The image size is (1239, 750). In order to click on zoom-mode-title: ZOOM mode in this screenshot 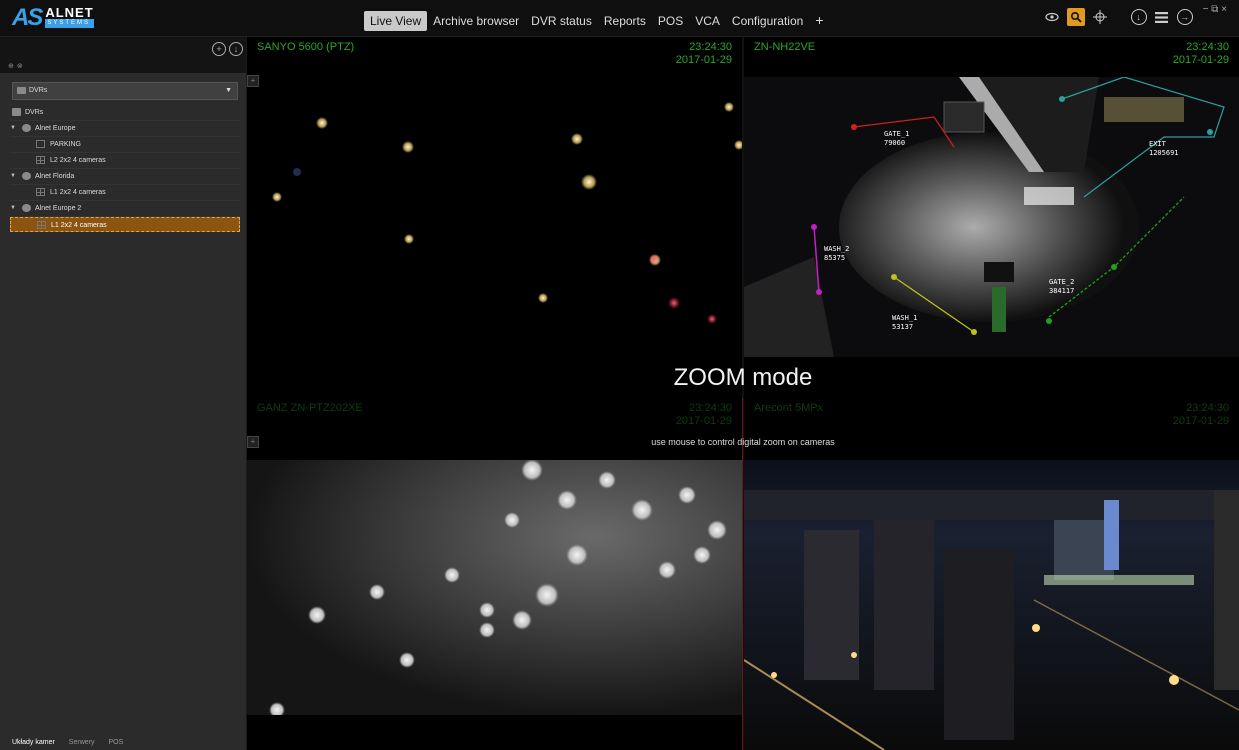, I will do `click(743, 377)`.